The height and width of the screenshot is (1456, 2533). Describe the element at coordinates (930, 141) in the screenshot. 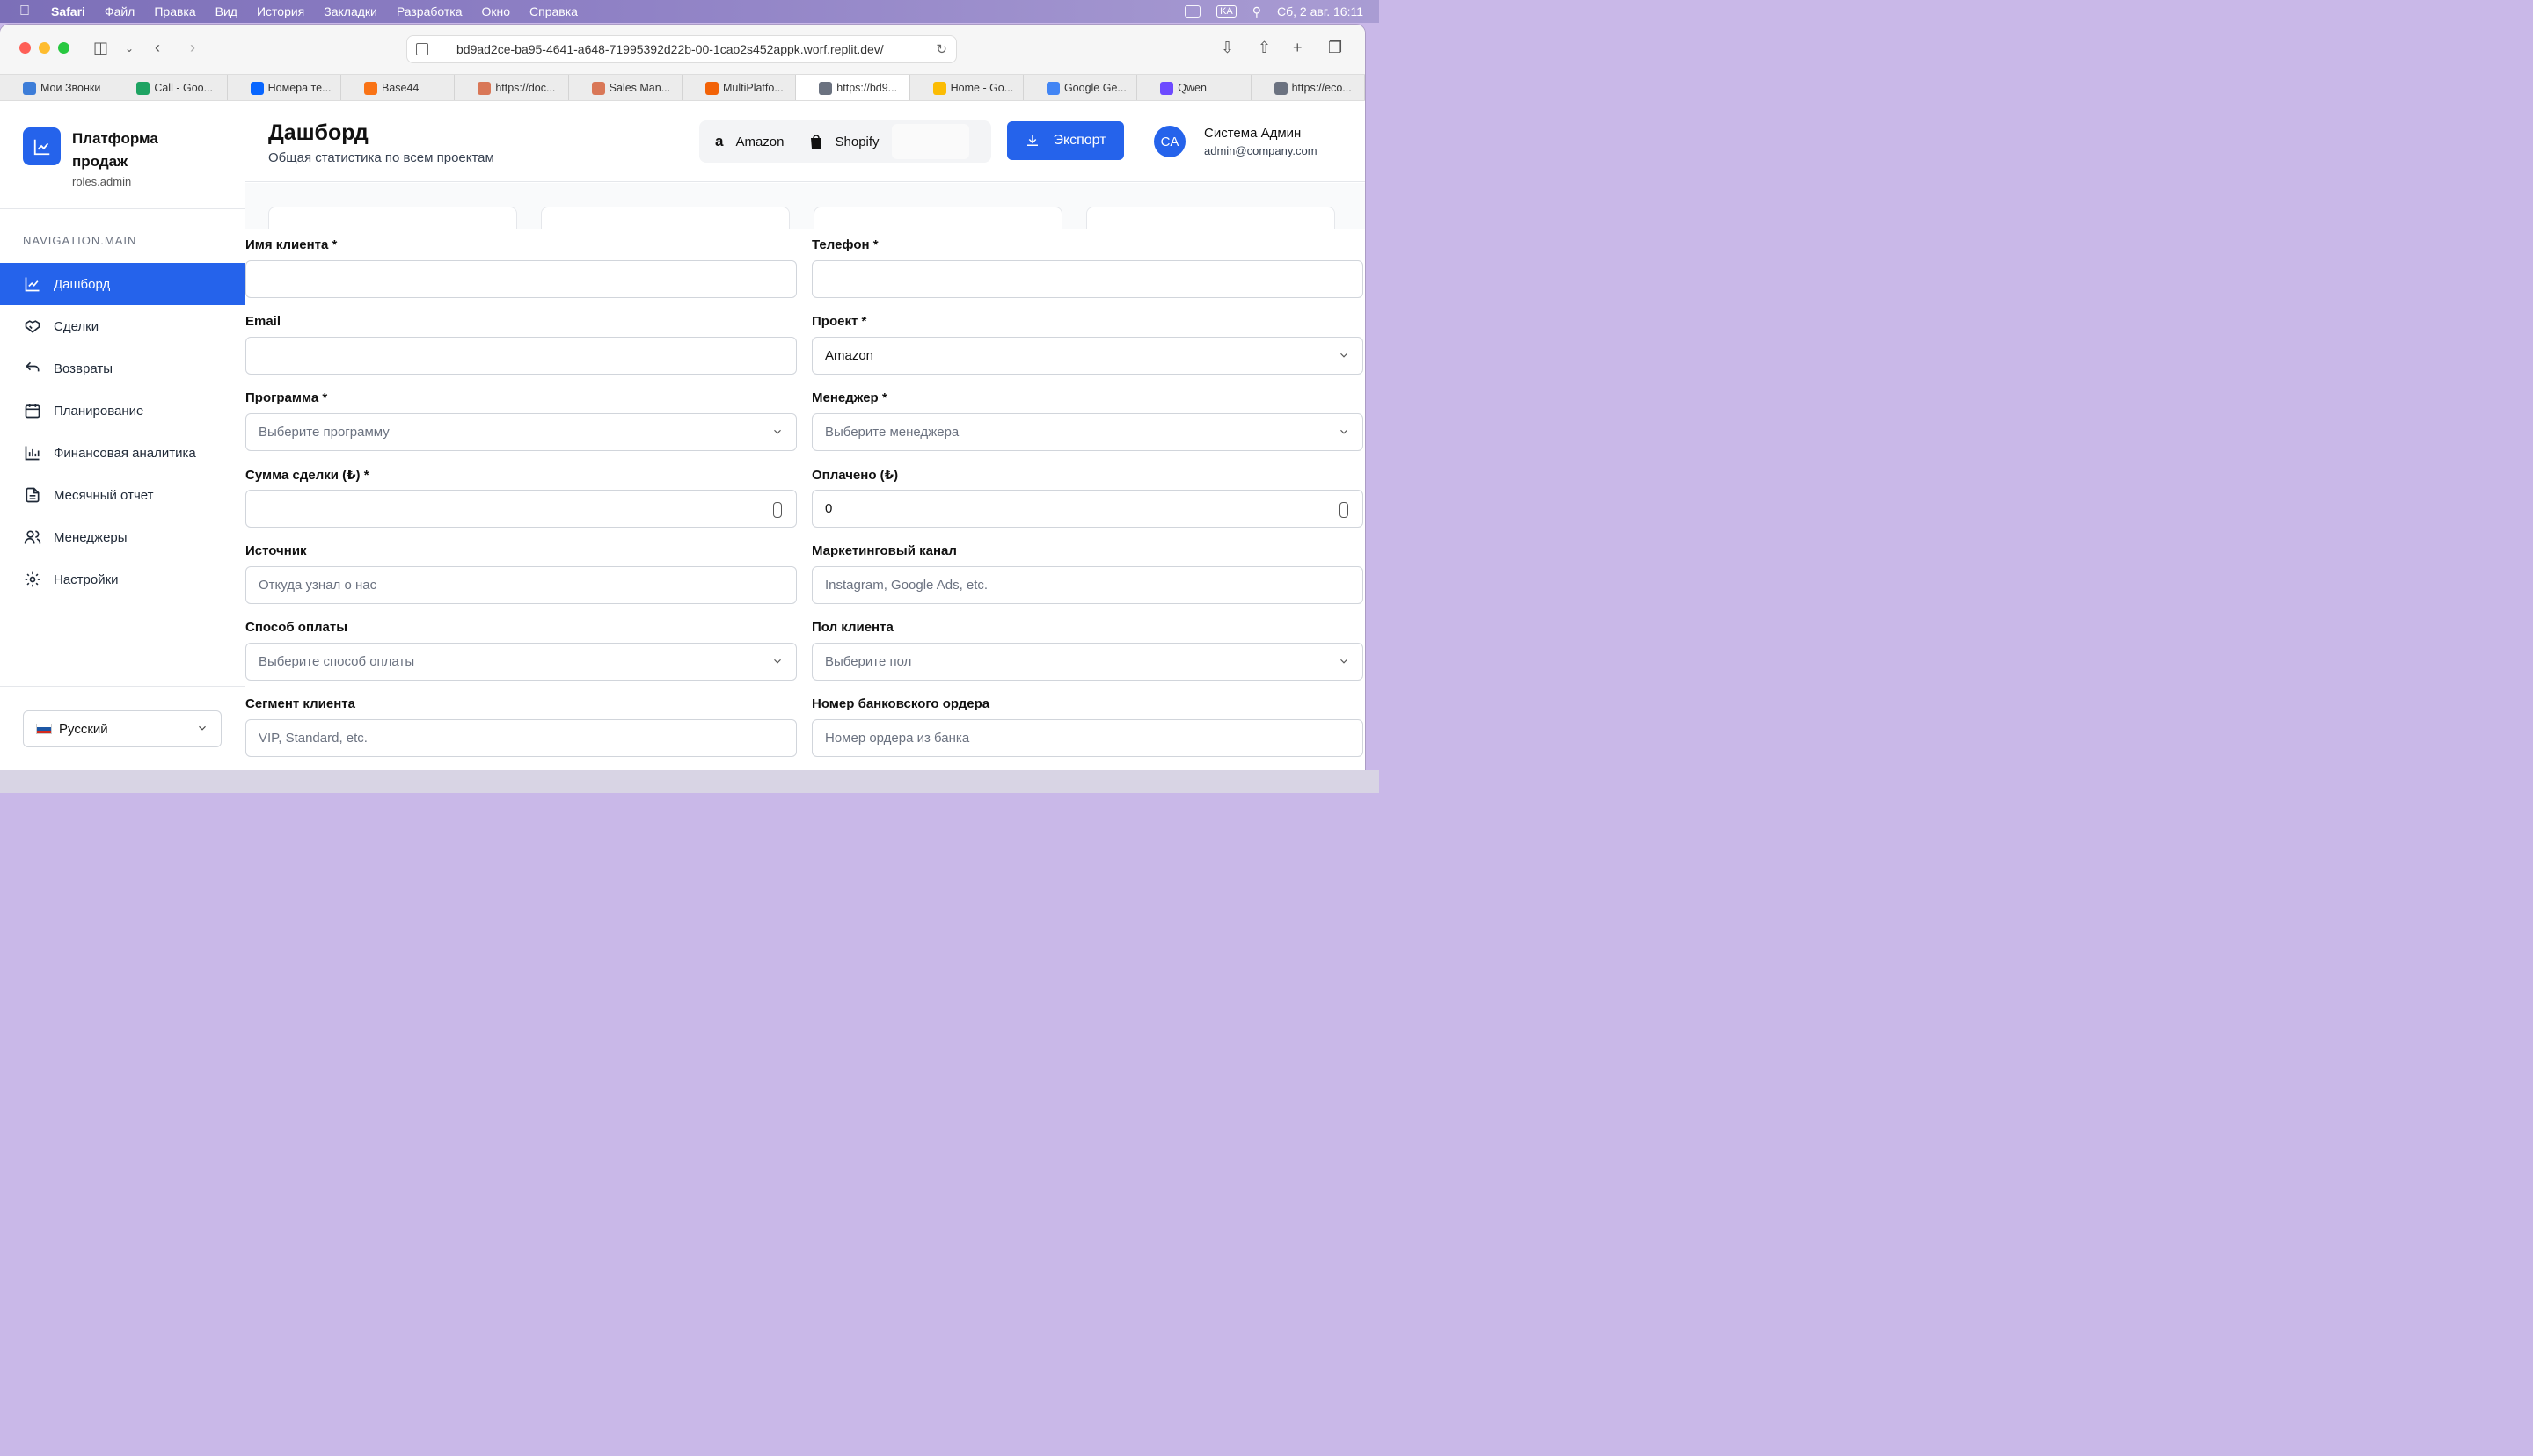

I see `project-all-button` at that location.